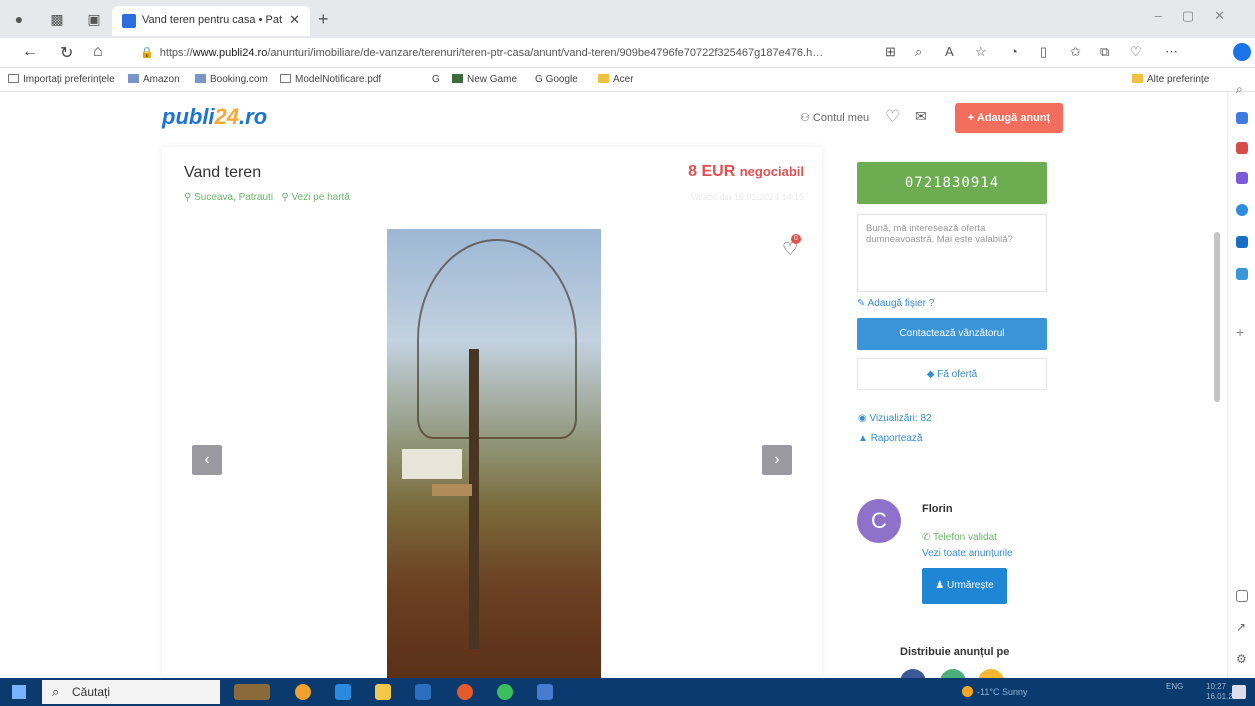 This screenshot has width=1255, height=706. I want to click on edge-taskbar-icon, so click(343, 692).